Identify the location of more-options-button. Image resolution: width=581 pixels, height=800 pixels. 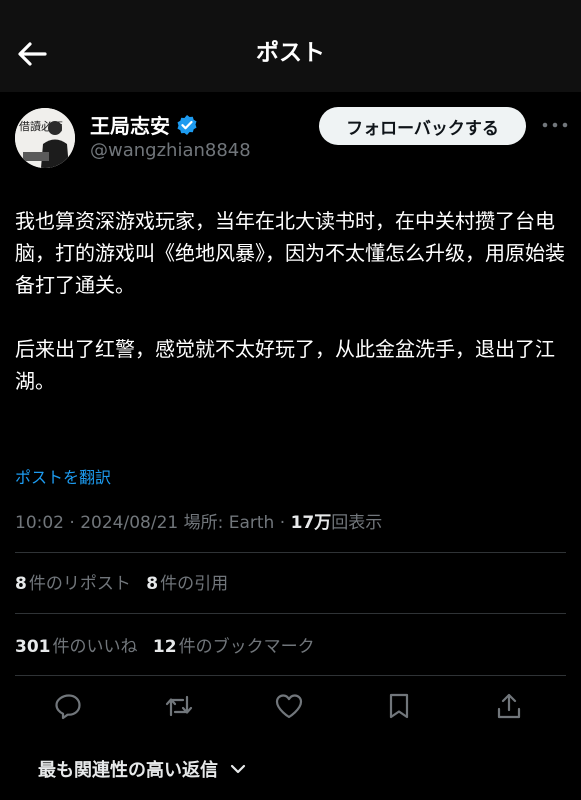
(555, 125).